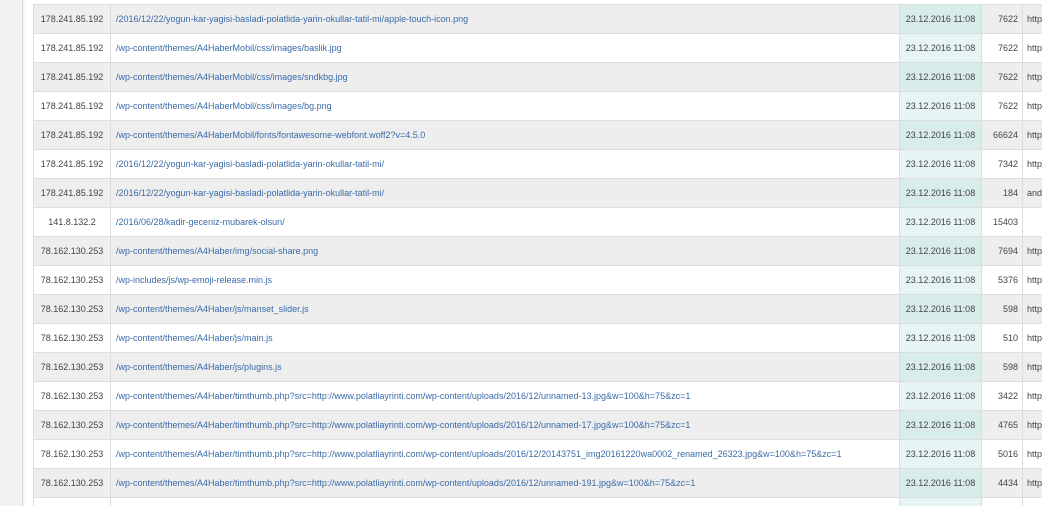 This screenshot has height=506, width=1042. I want to click on size-cell: 4434, so click(1002, 483).